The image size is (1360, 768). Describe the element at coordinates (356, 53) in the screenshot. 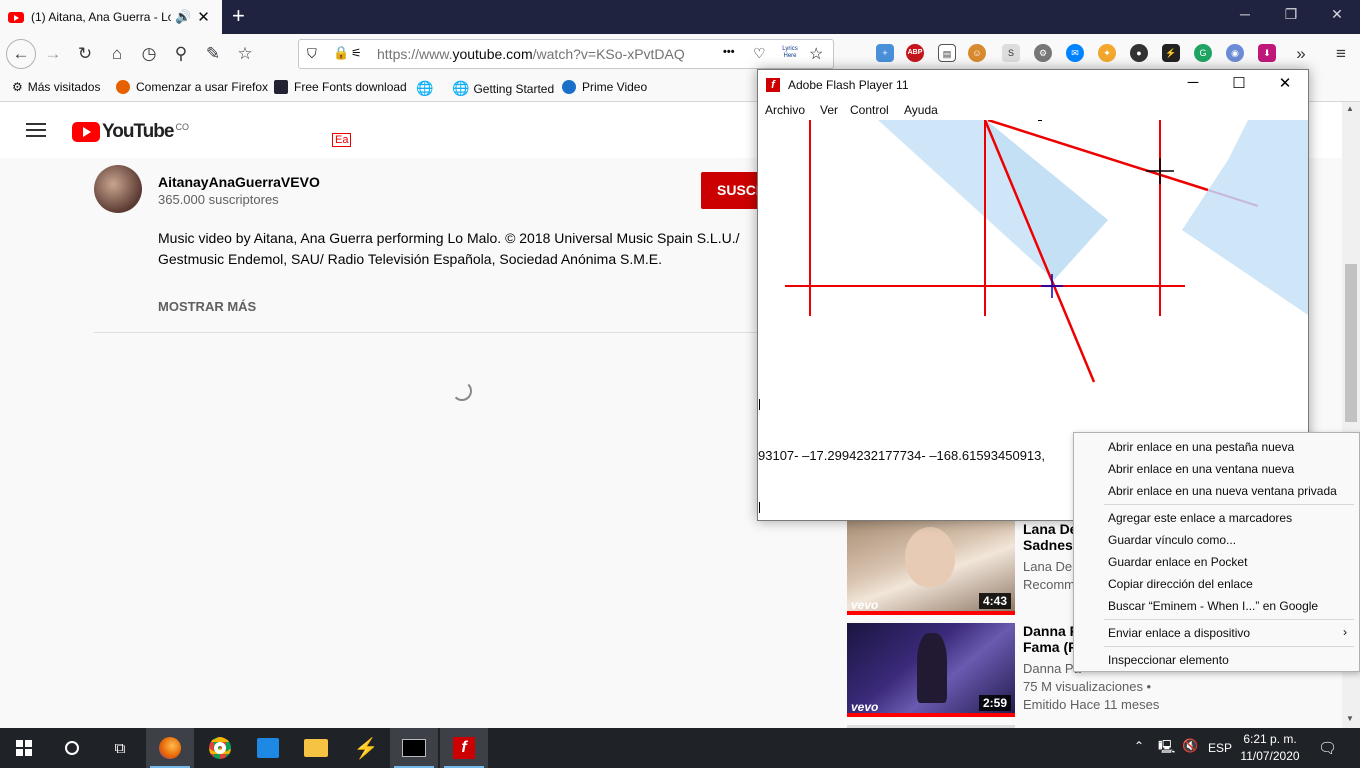

I see `permissions-icon: ⚟` at that location.